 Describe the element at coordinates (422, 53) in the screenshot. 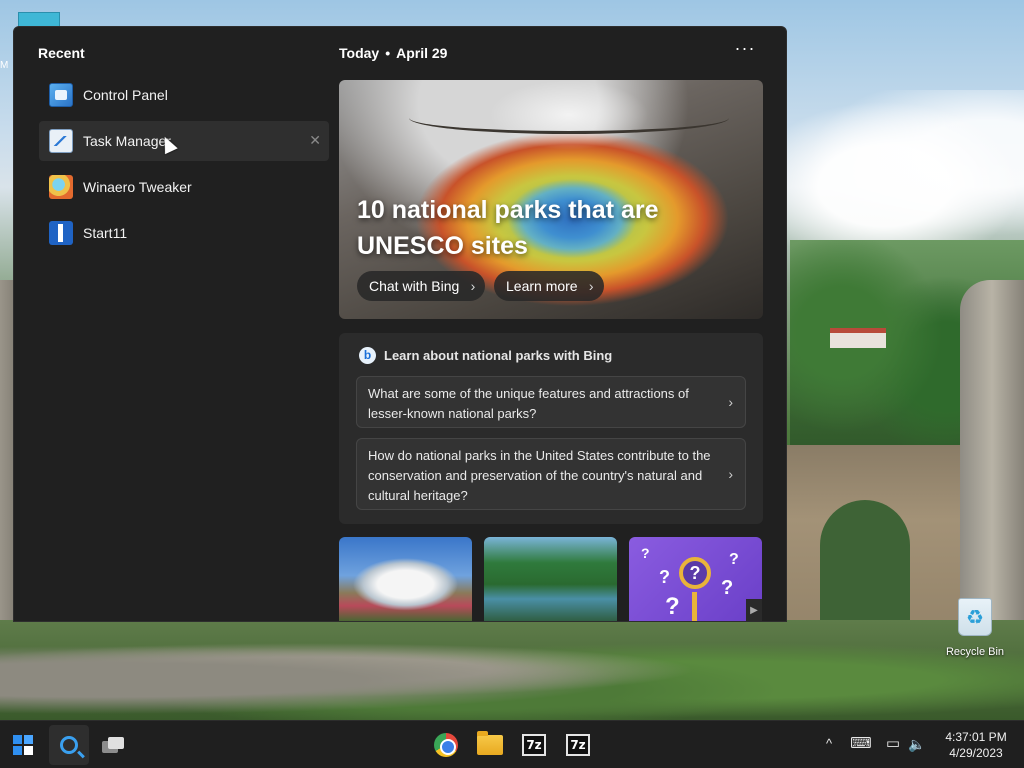

I see `today-date: April 29` at that location.